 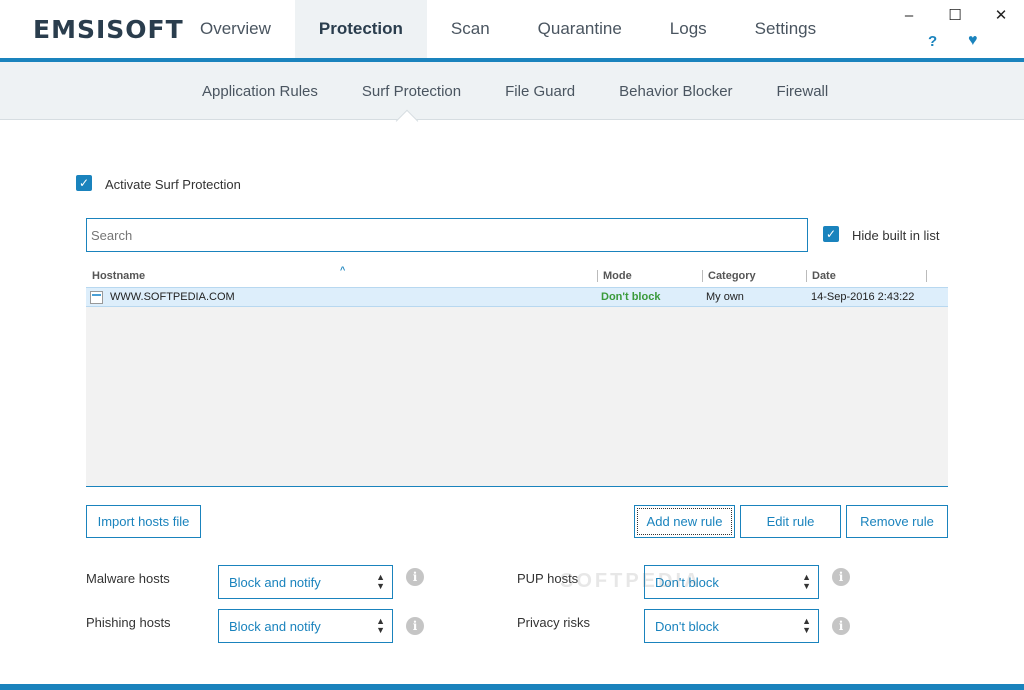 I want to click on close-icon: ✕, so click(x=1001, y=15).